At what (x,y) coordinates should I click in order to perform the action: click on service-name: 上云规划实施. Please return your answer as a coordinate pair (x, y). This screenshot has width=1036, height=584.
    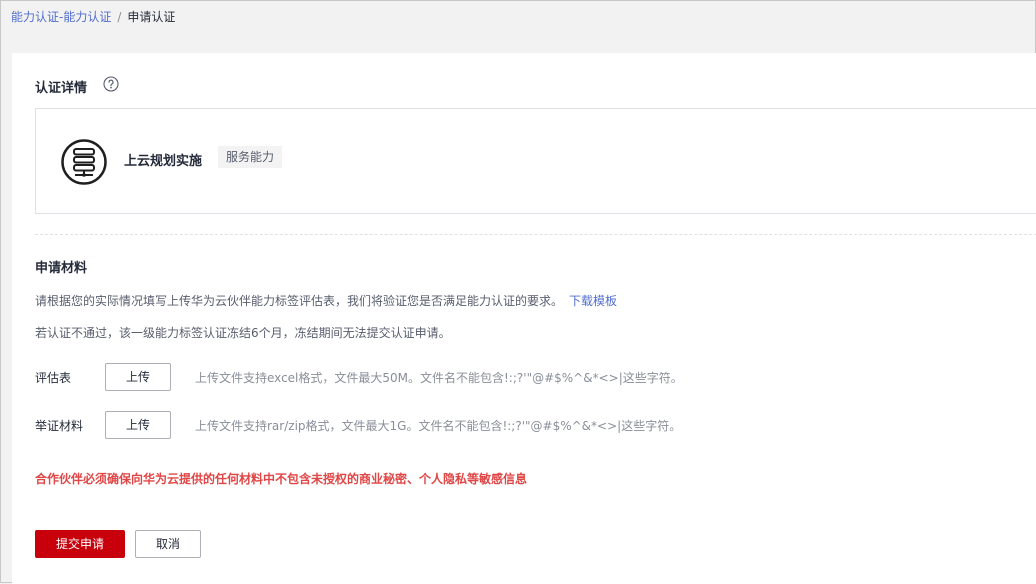
    Looking at the image, I should click on (163, 161).